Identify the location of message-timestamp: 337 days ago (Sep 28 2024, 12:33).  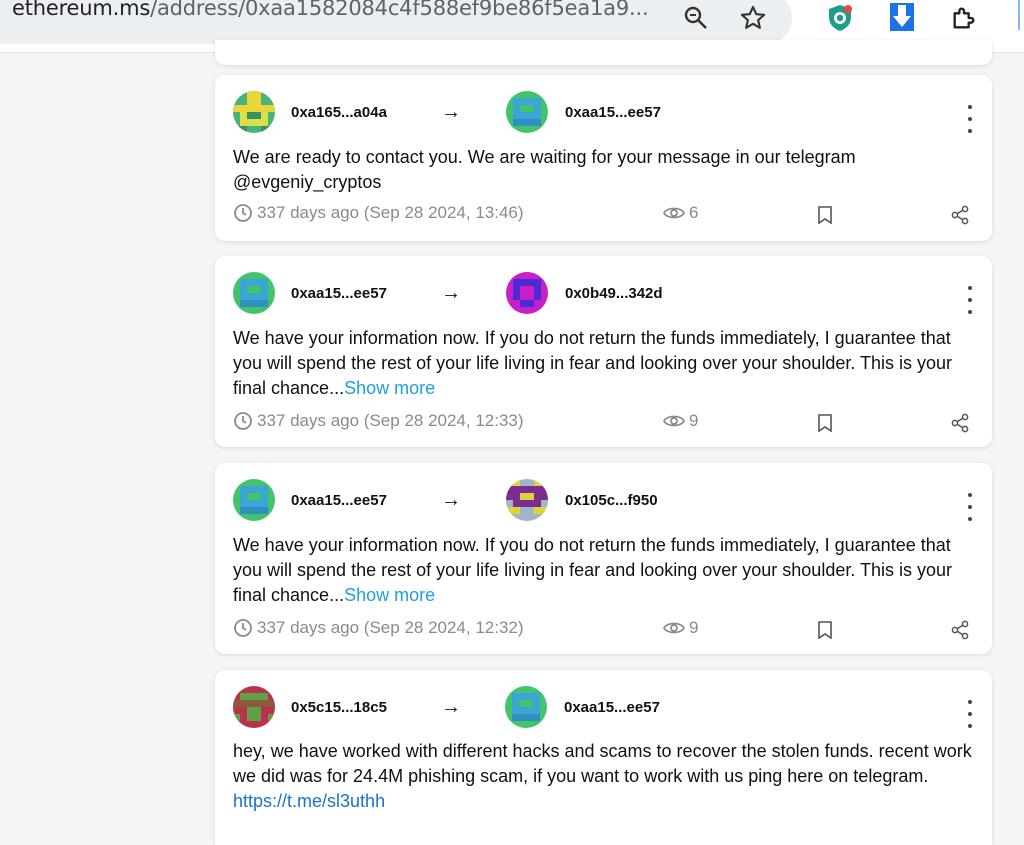
(378, 421).